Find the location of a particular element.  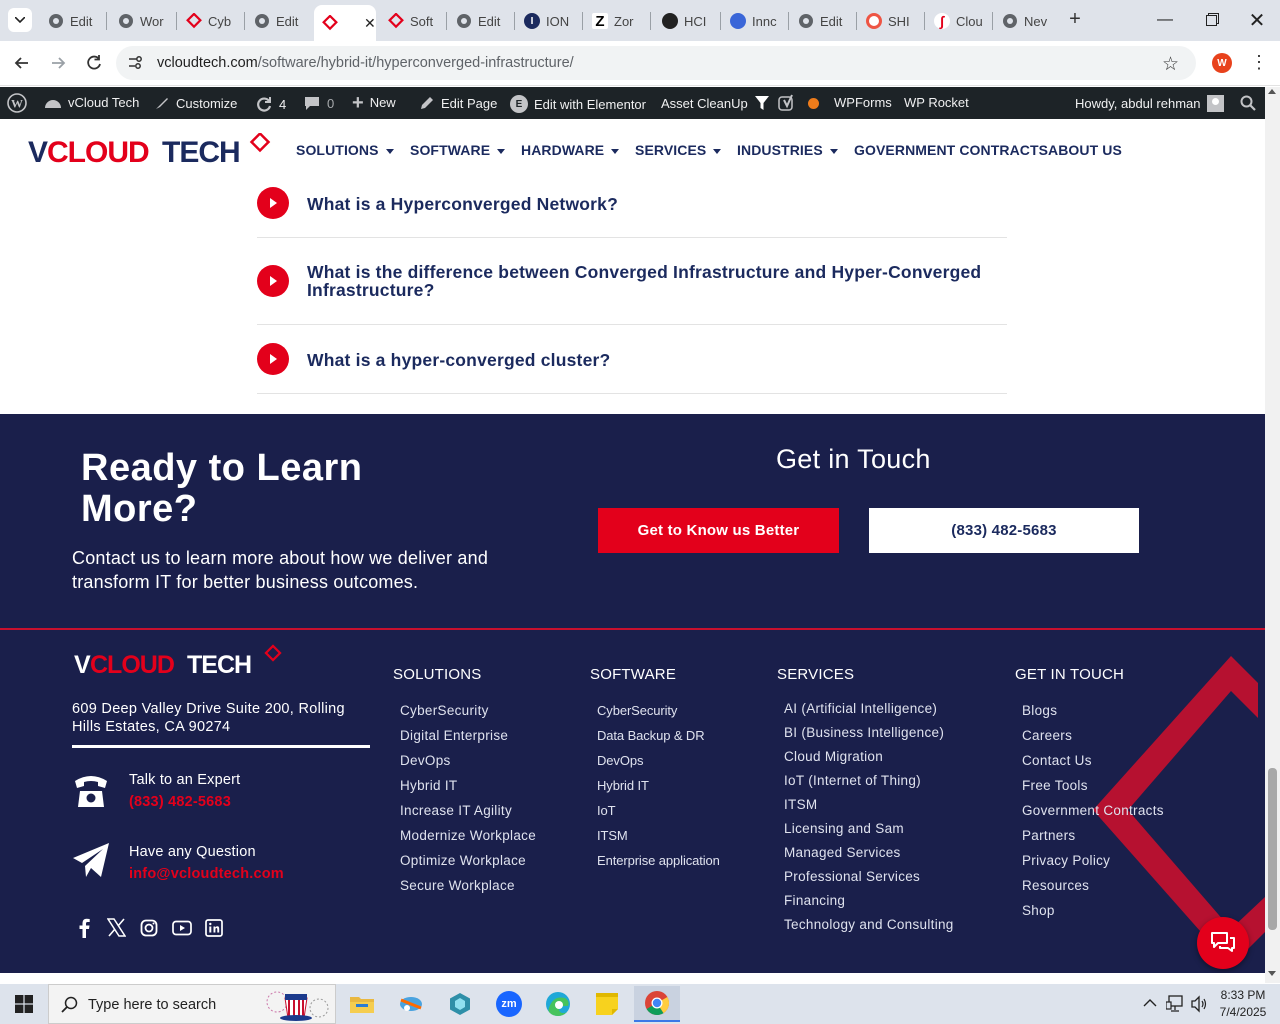

faq-item: What is a hyper-converged cluster? is located at coordinates (632, 359).